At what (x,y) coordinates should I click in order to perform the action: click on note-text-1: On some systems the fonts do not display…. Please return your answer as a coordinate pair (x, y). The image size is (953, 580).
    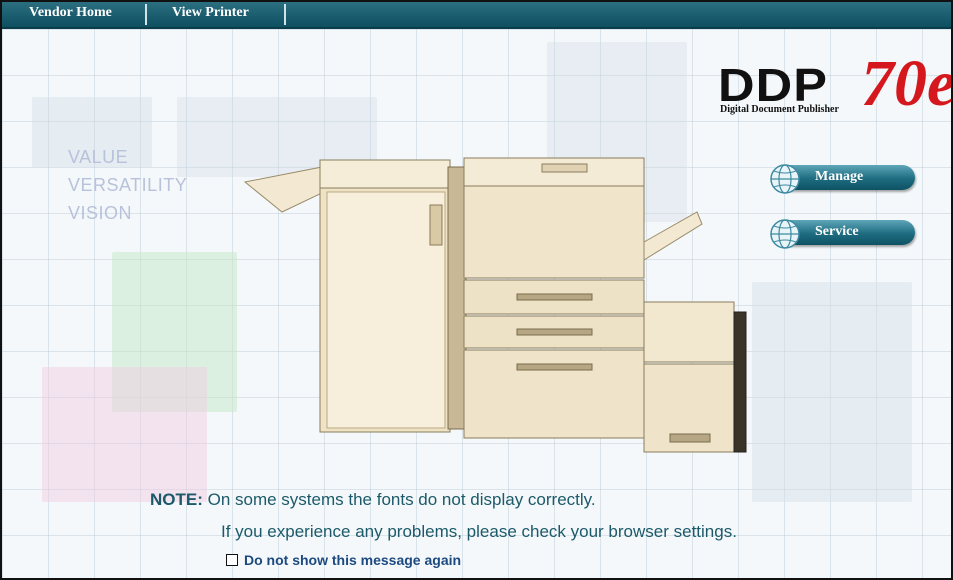
    Looking at the image, I should click on (399, 499).